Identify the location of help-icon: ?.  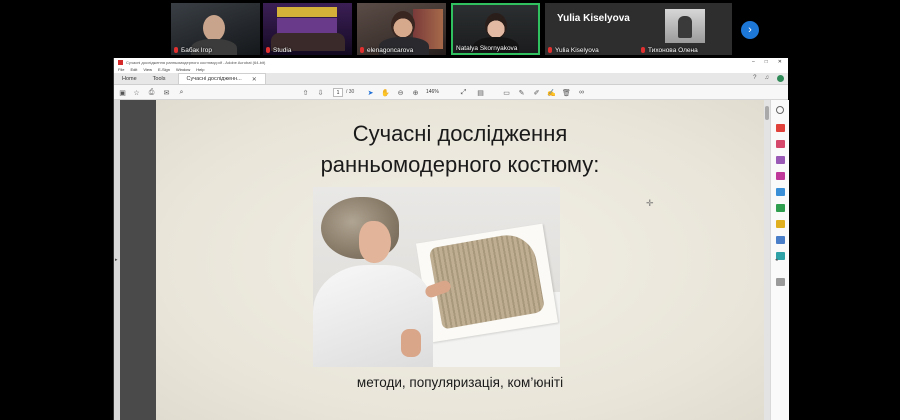
(754, 78).